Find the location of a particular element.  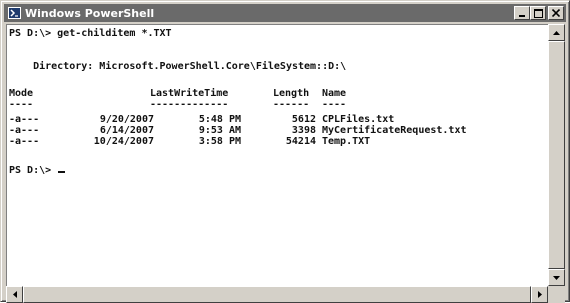

underline-mode: ---- is located at coordinates (21, 104).